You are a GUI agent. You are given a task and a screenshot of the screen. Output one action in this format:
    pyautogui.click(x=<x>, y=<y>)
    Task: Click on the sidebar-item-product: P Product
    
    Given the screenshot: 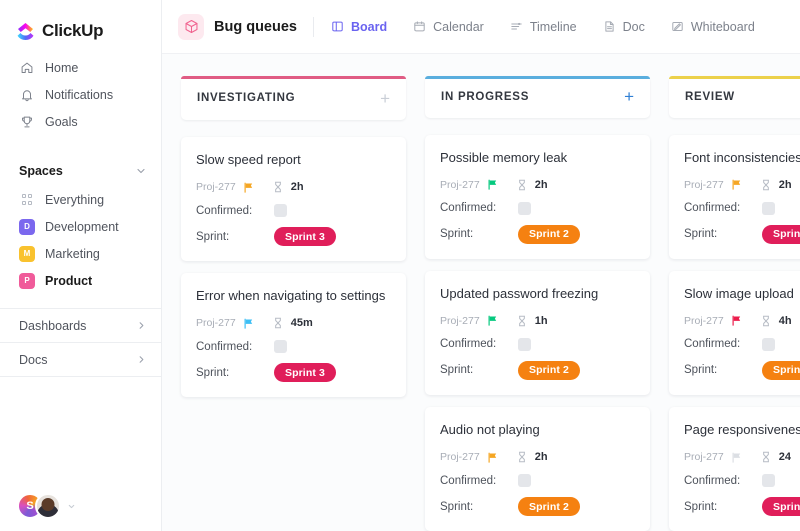 What is the action you would take?
    pyautogui.click(x=80, y=280)
    